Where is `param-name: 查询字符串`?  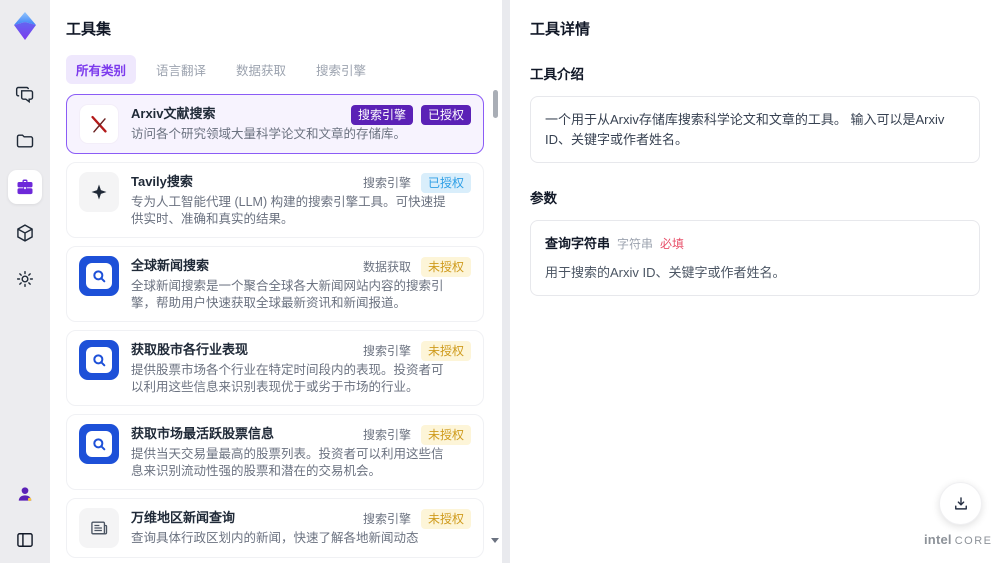 param-name: 查询字符串 is located at coordinates (578, 243).